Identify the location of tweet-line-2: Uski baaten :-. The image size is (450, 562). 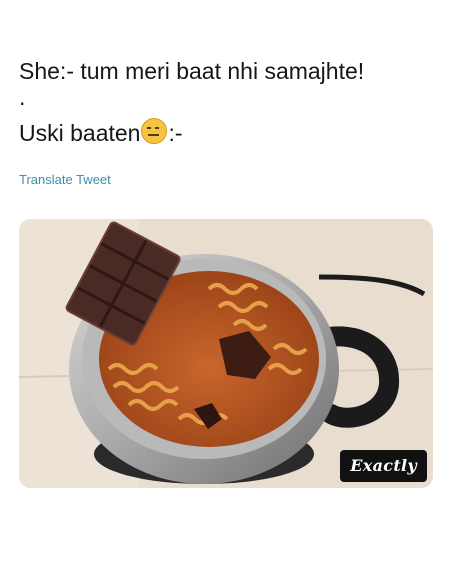
(101, 133).